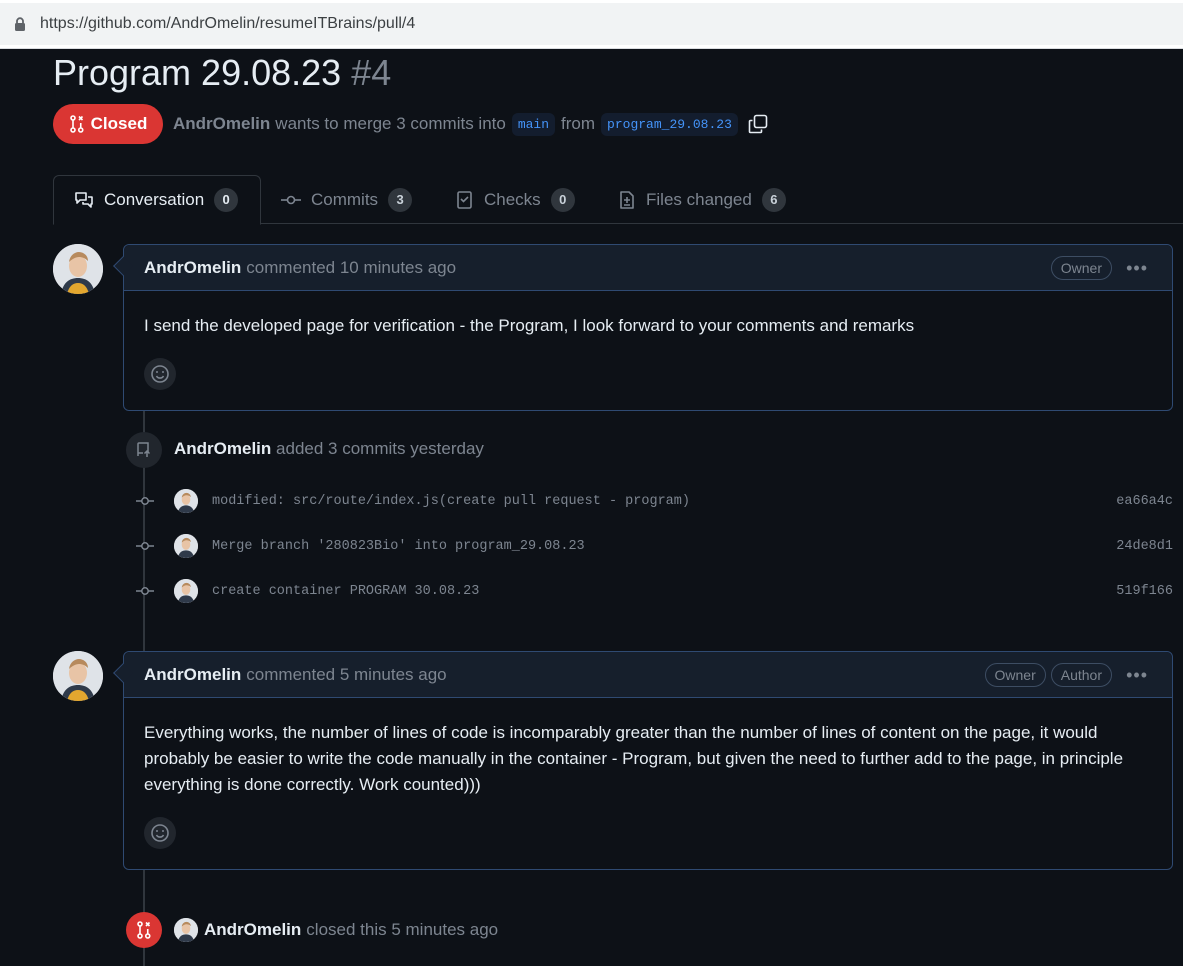 The width and height of the screenshot is (1183, 966). I want to click on event-description: closed this 5 minutes ago, so click(402, 929).